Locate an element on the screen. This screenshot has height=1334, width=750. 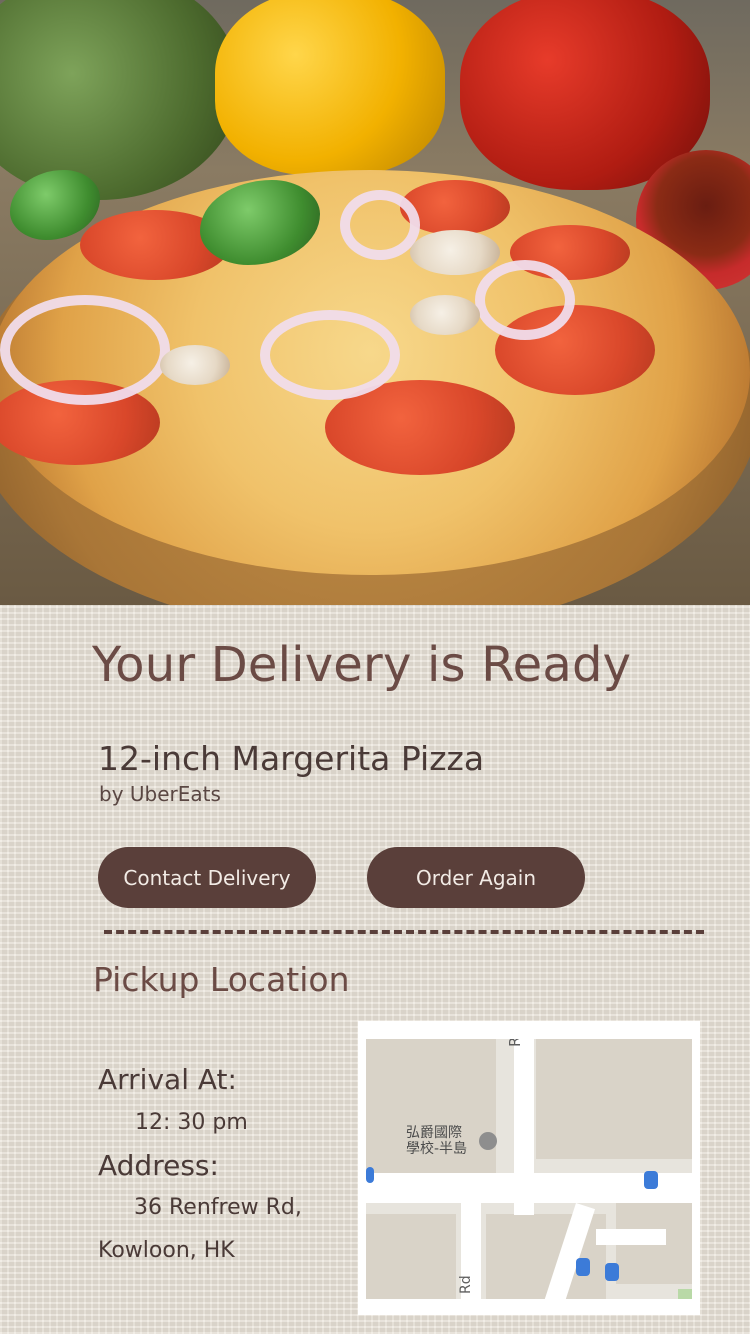
street-label: Renfrew R is located at coordinates (515, 1043).